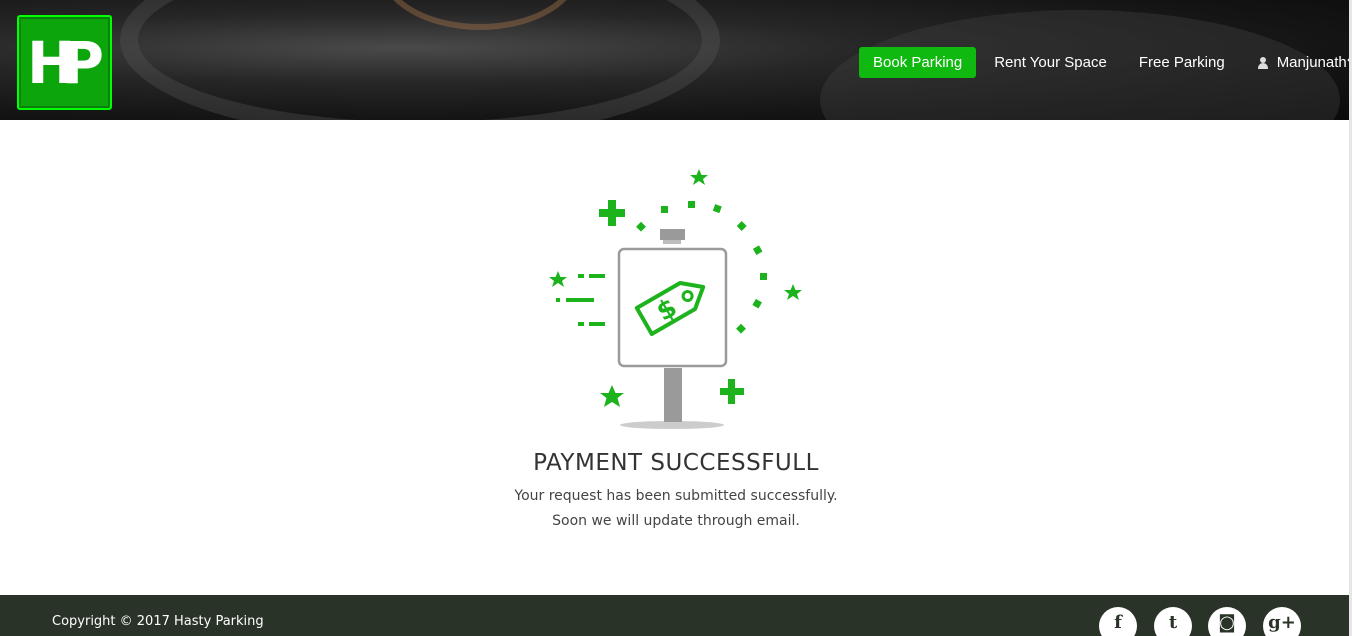  I want to click on site-logo: HP, so click(64, 62).